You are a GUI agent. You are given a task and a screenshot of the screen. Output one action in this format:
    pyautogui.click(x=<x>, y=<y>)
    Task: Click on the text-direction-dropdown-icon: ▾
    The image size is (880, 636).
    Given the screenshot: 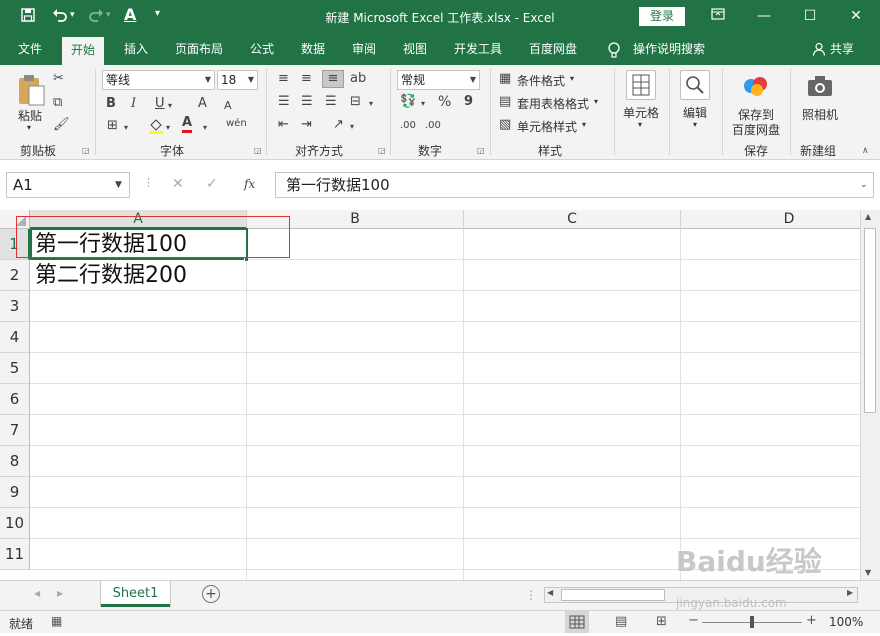 What is the action you would take?
    pyautogui.click(x=352, y=127)
    